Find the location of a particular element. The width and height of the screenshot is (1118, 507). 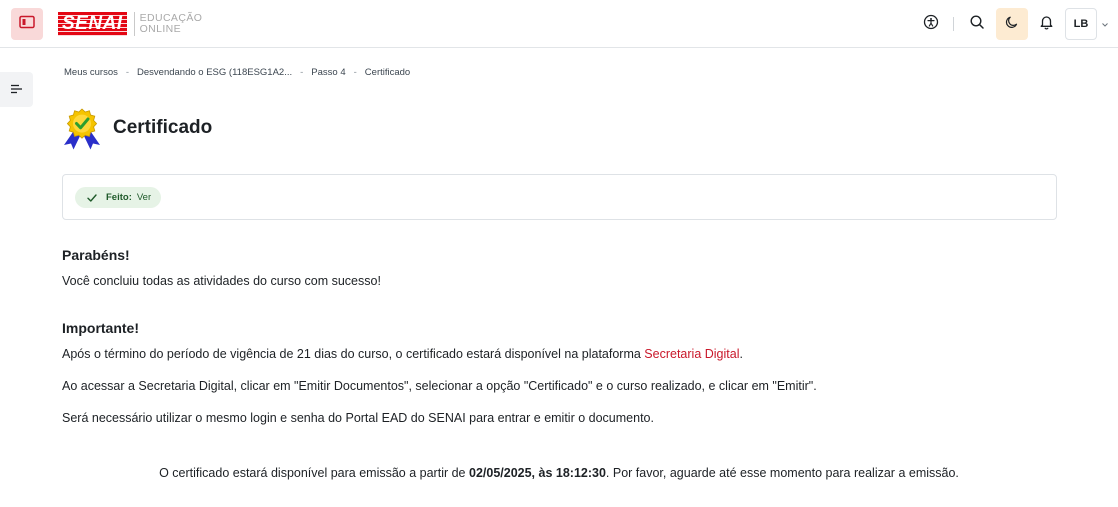

para1-end: . is located at coordinates (741, 354).